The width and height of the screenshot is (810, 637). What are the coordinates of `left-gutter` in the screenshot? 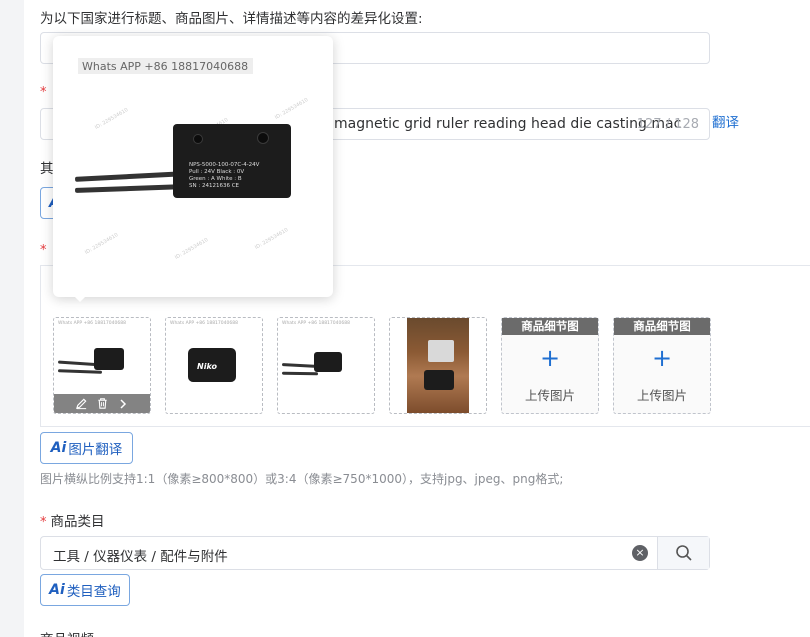 It's located at (12, 318).